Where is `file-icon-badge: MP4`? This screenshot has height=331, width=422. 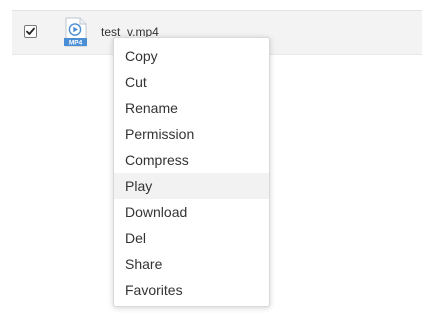 file-icon-badge: MP4 is located at coordinates (76, 42).